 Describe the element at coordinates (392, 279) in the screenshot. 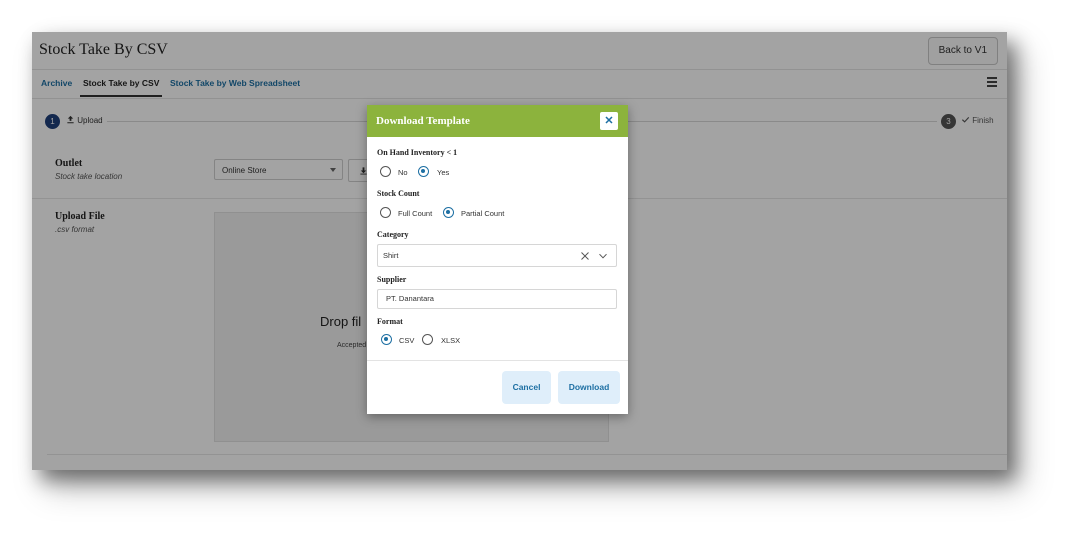

I see `supplier-label: Supplier` at that location.